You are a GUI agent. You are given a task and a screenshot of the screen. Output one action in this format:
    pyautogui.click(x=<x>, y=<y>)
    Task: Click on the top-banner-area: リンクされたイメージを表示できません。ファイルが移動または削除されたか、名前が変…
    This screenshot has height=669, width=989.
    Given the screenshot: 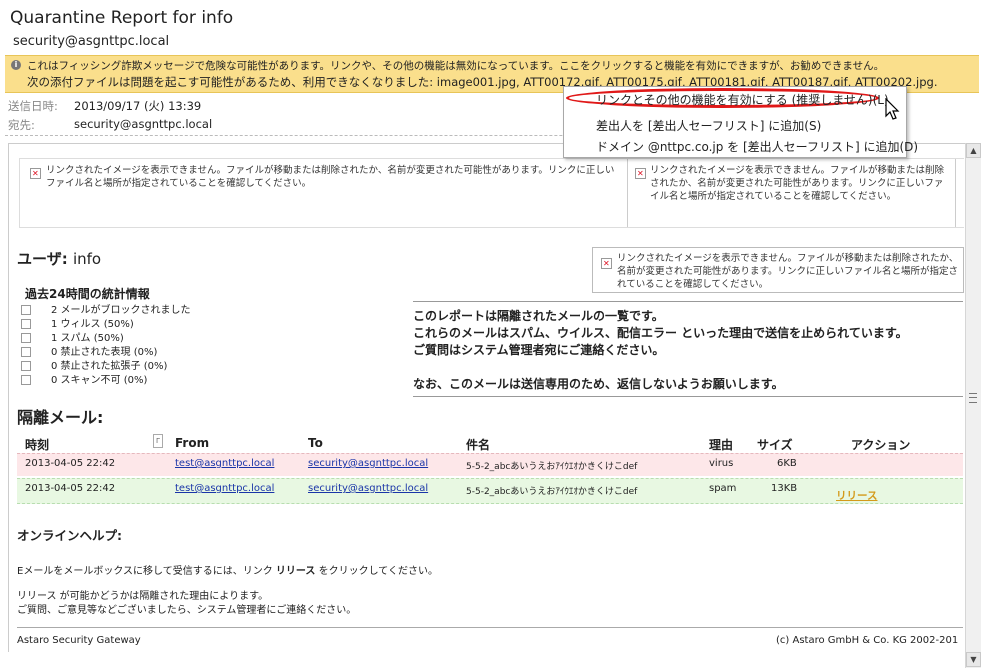 What is the action you would take?
    pyautogui.click(x=491, y=193)
    